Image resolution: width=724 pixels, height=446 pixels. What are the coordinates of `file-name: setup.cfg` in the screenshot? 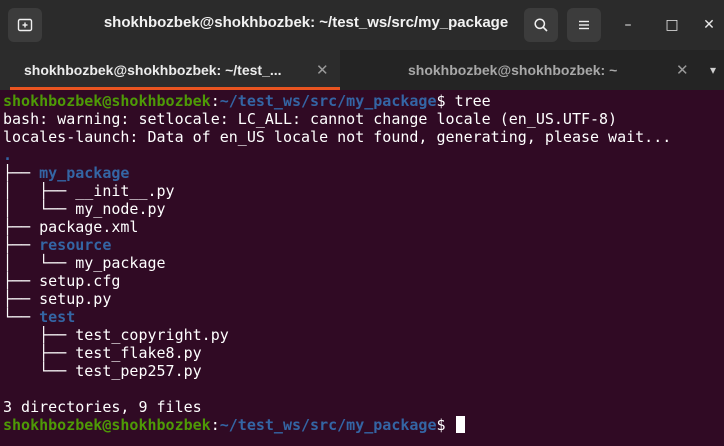 It's located at (80, 281).